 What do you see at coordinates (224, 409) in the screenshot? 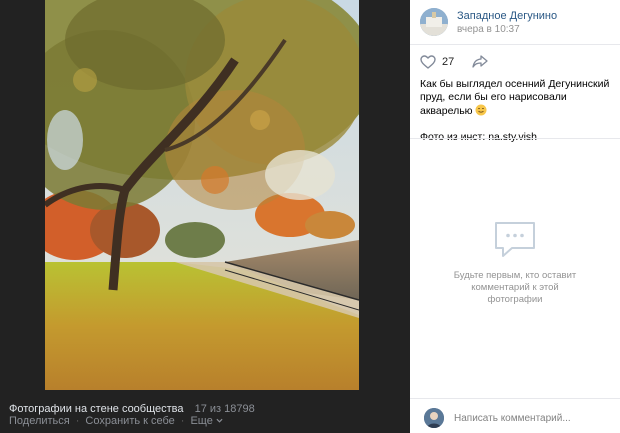
I see `photo-counter: 17 из 18798` at bounding box center [224, 409].